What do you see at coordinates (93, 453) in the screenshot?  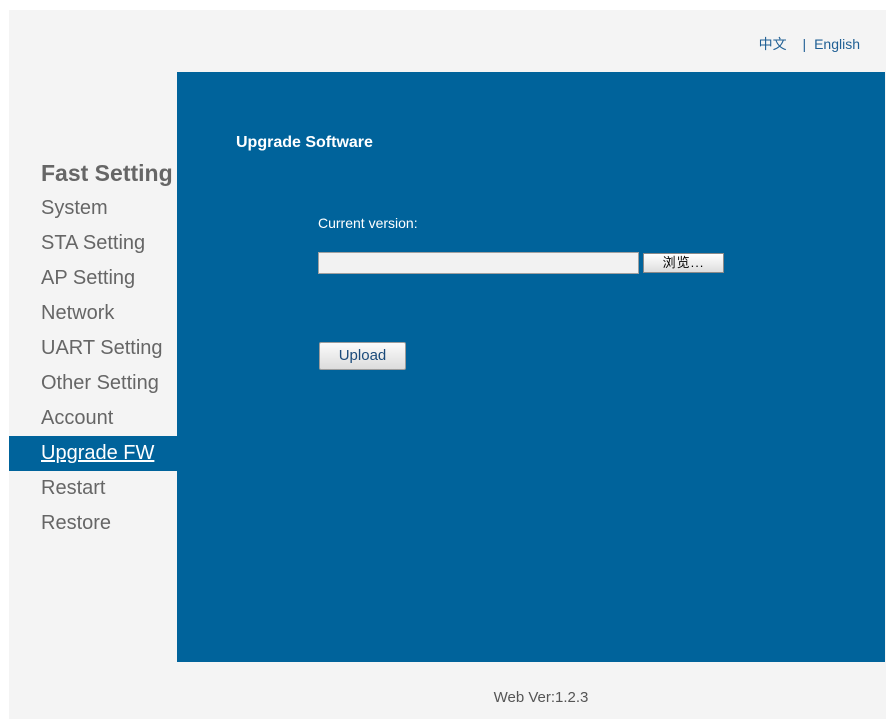 I see `sidebar-item-upgrade-fw: Upgrade FW` at bounding box center [93, 453].